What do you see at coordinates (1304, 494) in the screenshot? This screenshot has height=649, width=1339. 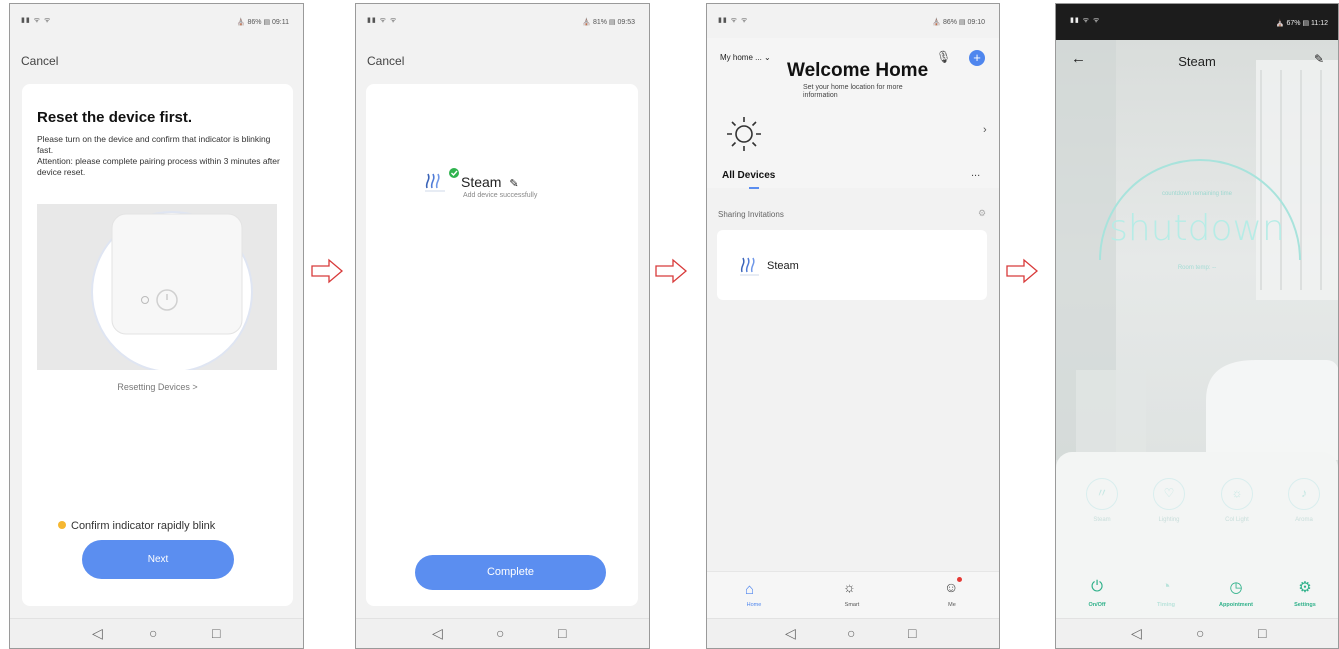 I see `aroma-icon: ♪` at bounding box center [1304, 494].